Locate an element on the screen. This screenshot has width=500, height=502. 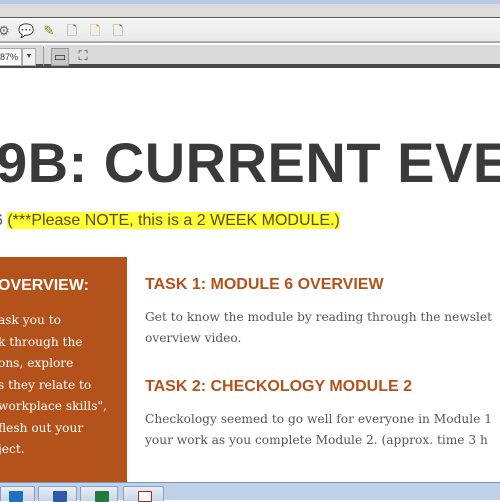
zoom-input: 87% is located at coordinates (11, 57).